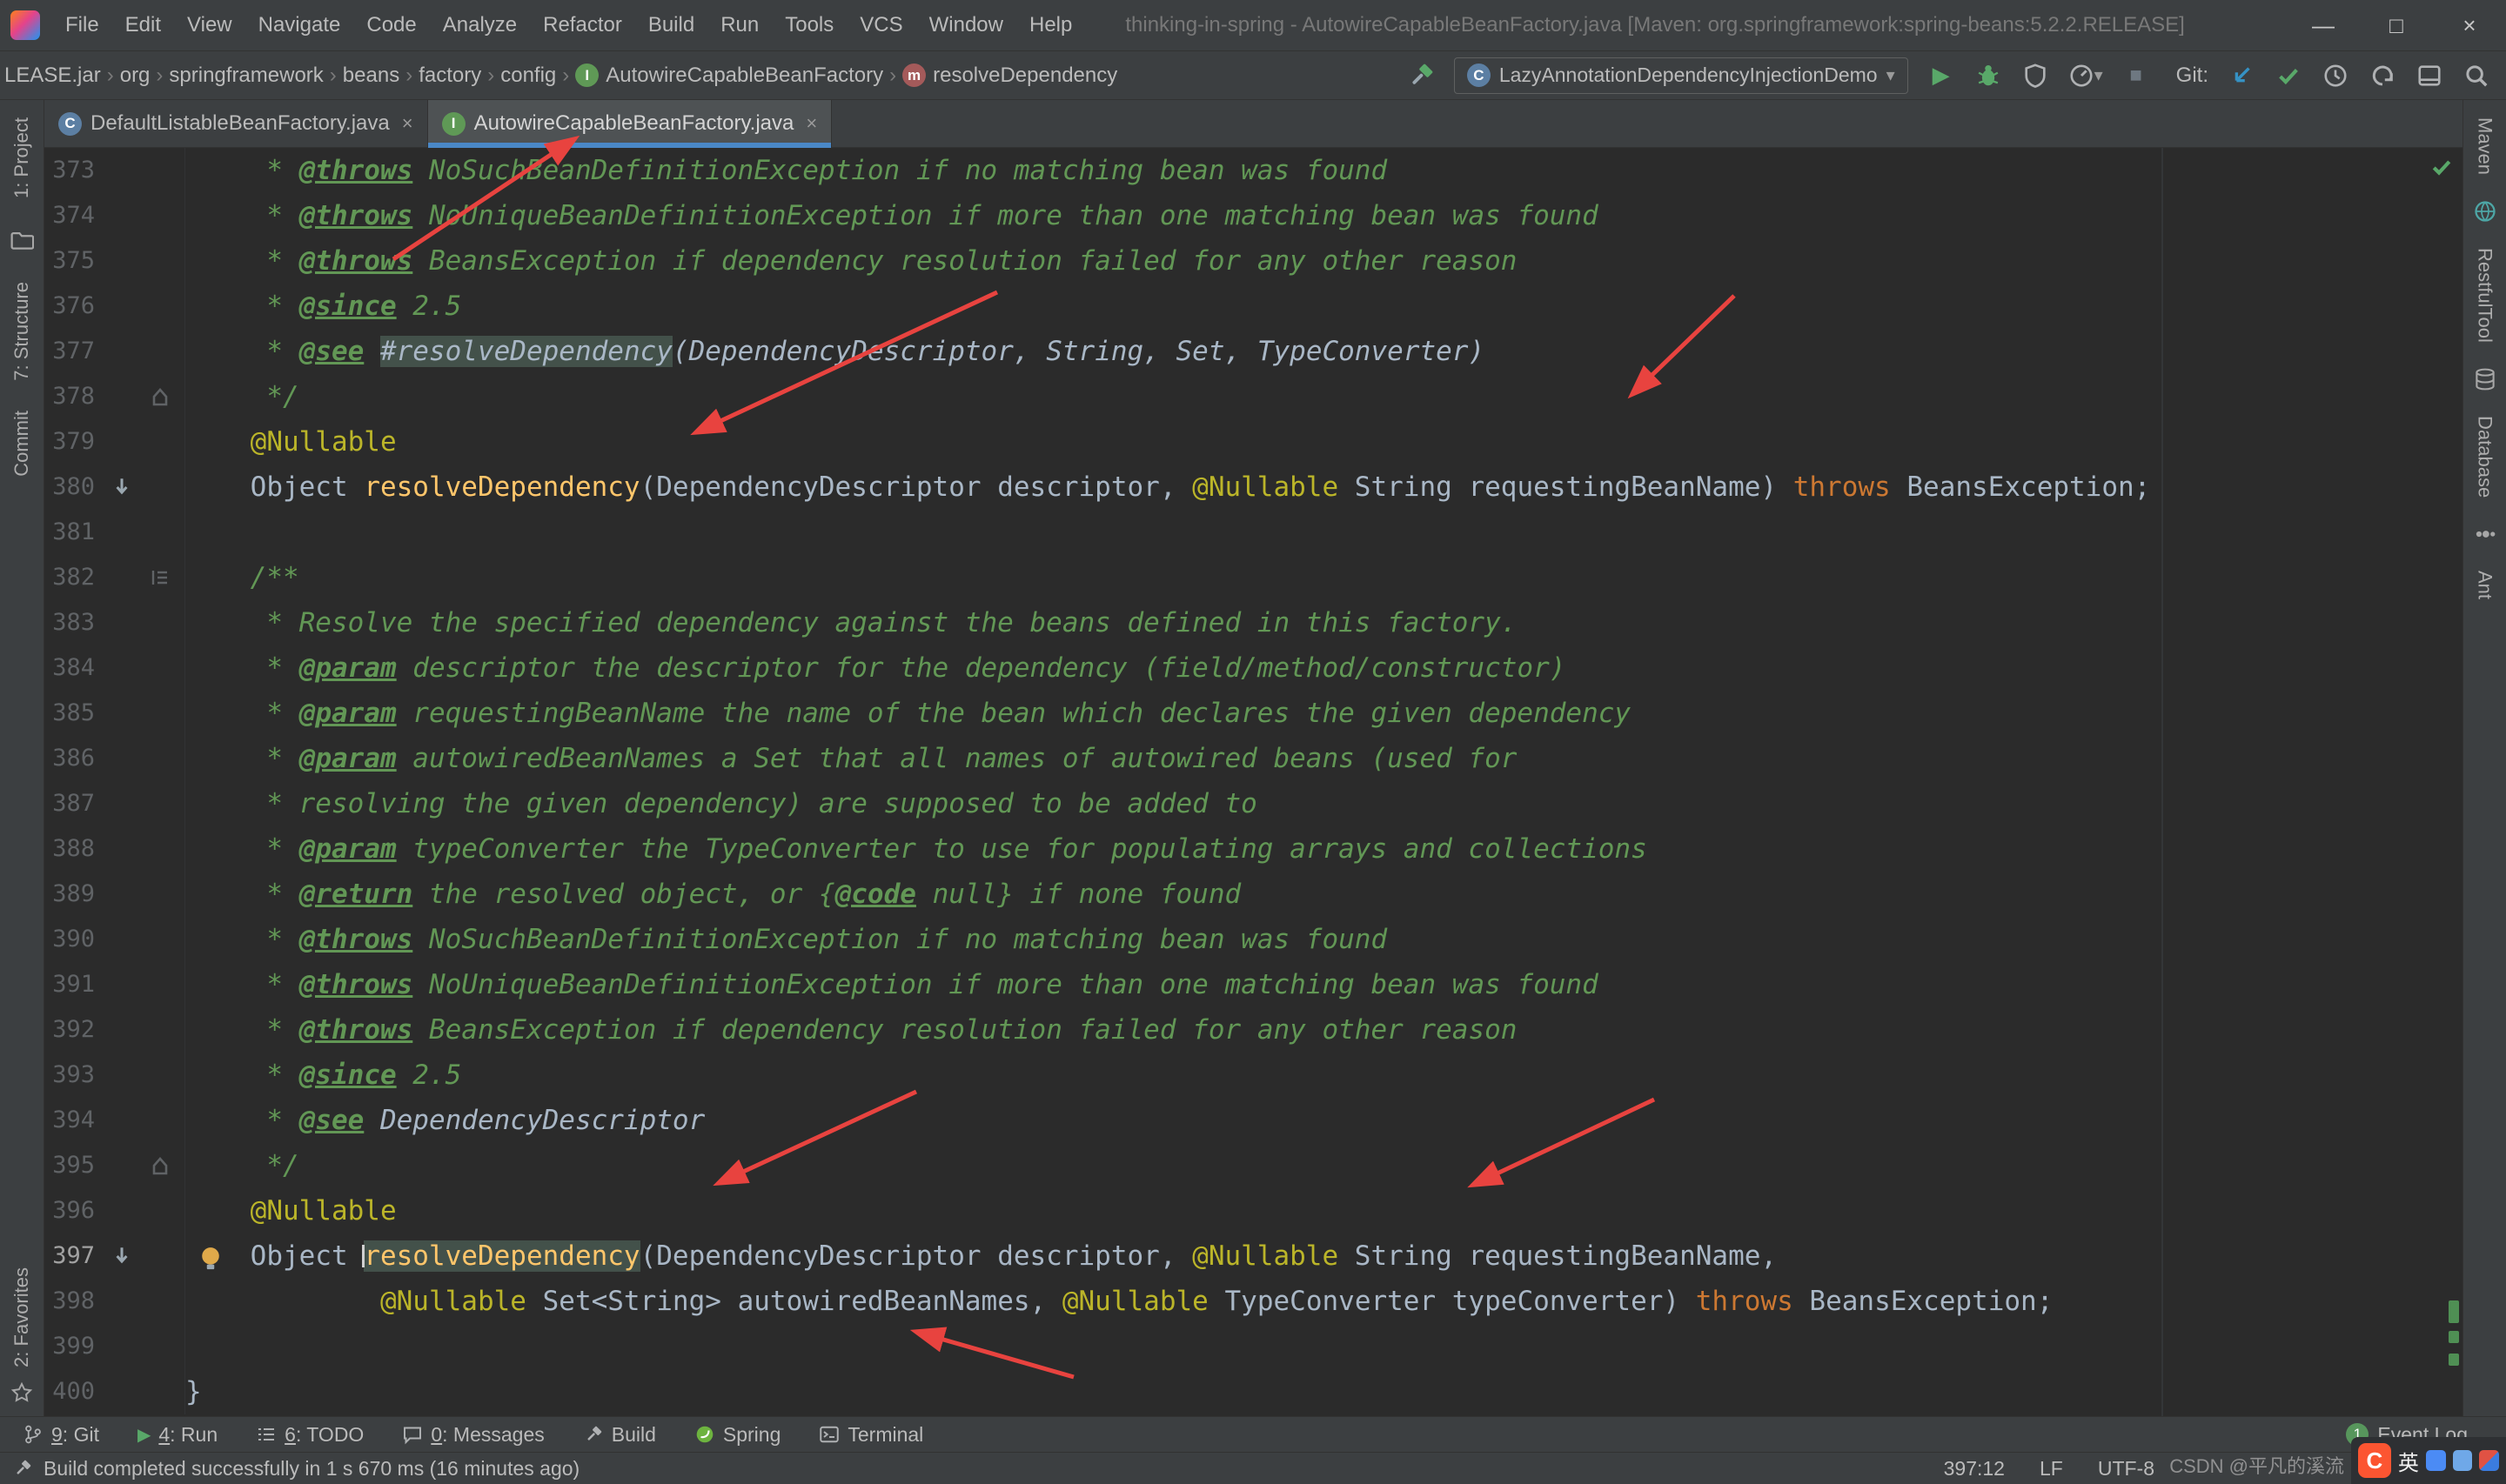 The height and width of the screenshot is (1484, 2506). What do you see at coordinates (2485, 146) in the screenshot?
I see `tool-button-maven: Maven` at bounding box center [2485, 146].